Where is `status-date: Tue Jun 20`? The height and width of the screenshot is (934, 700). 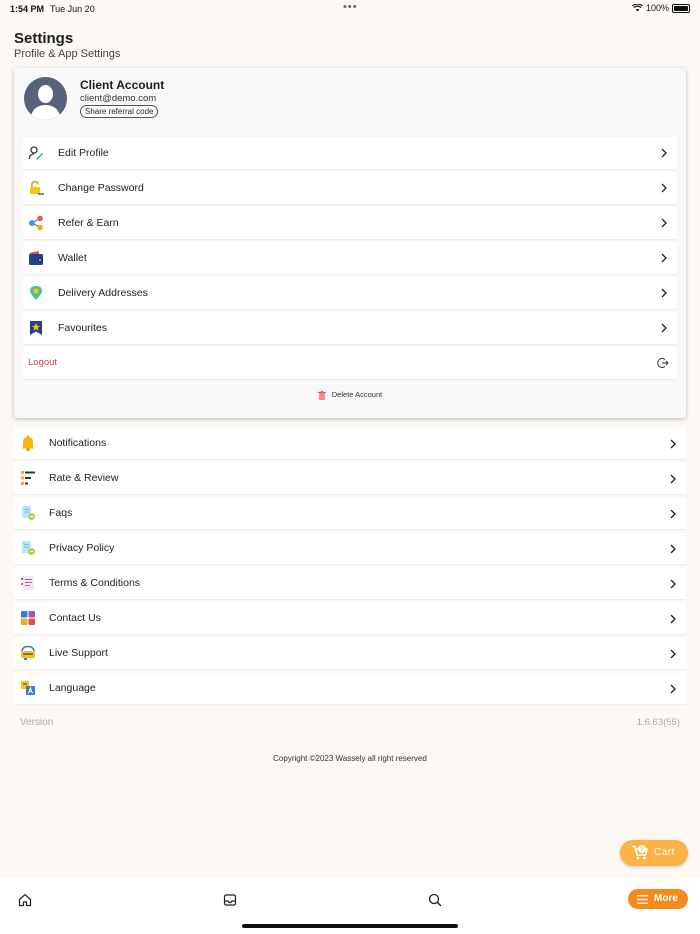 status-date: Tue Jun 20 is located at coordinates (72, 9).